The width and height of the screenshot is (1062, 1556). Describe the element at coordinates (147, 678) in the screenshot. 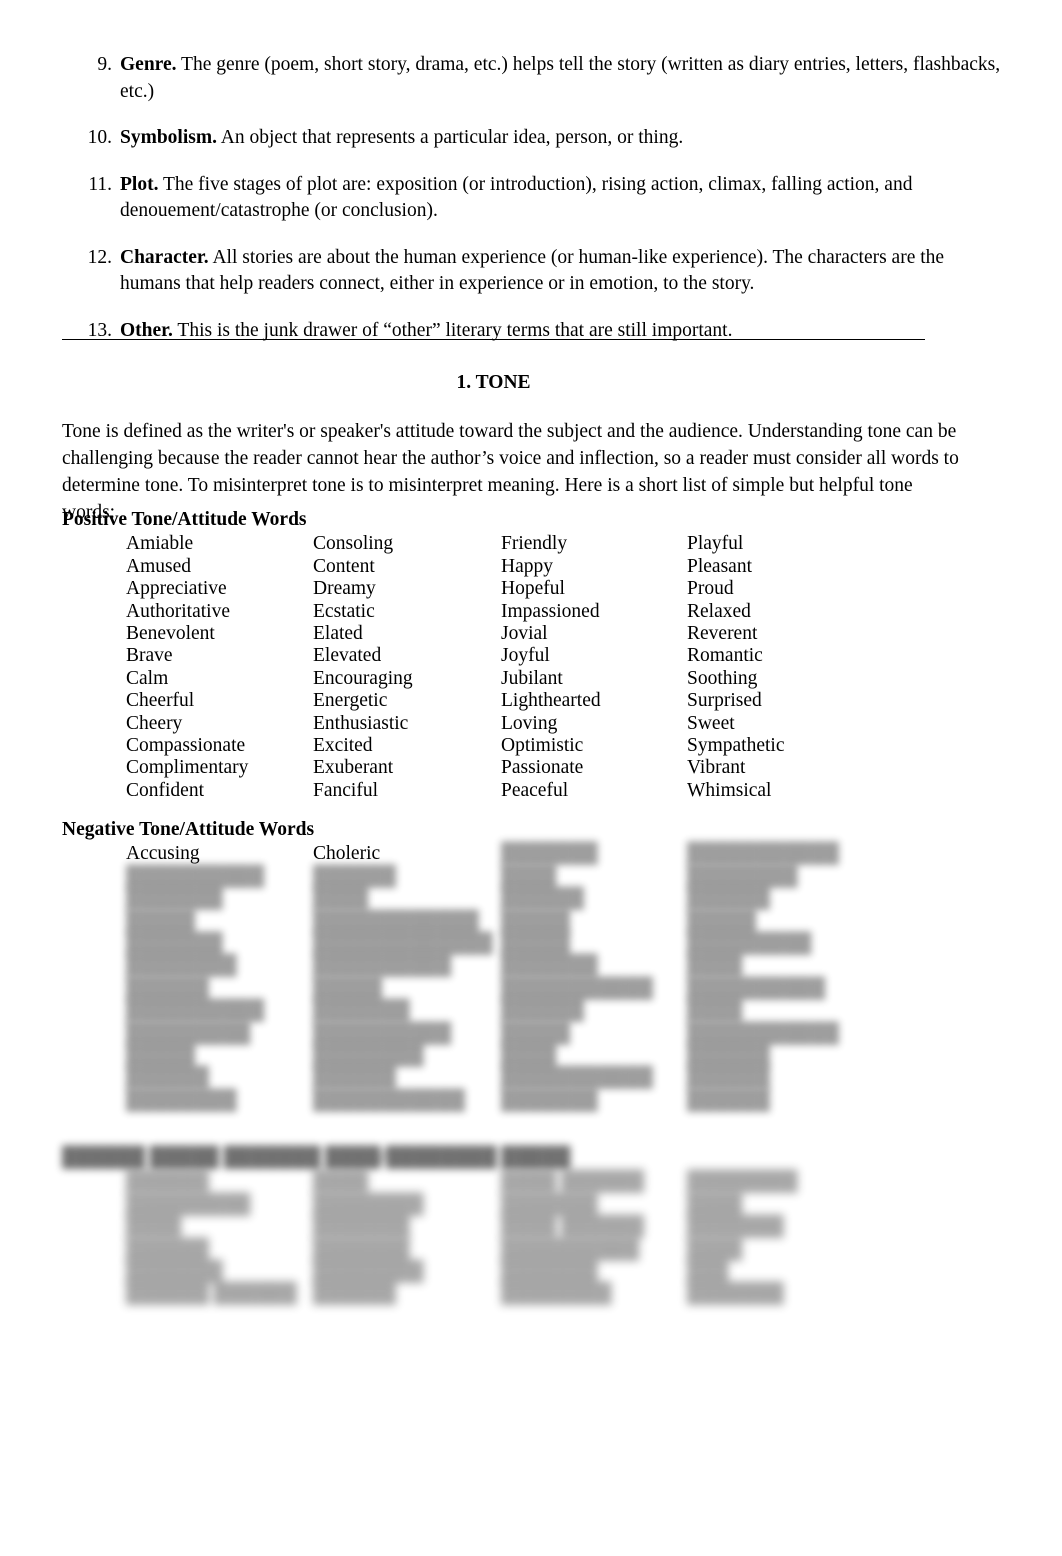

I see `tone-word: Calm` at that location.